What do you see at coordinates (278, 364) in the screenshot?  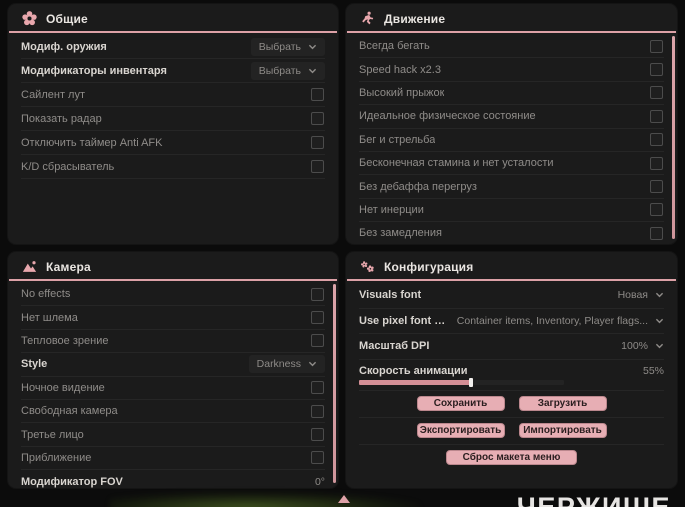 I see `dropdown-value: Darkness` at bounding box center [278, 364].